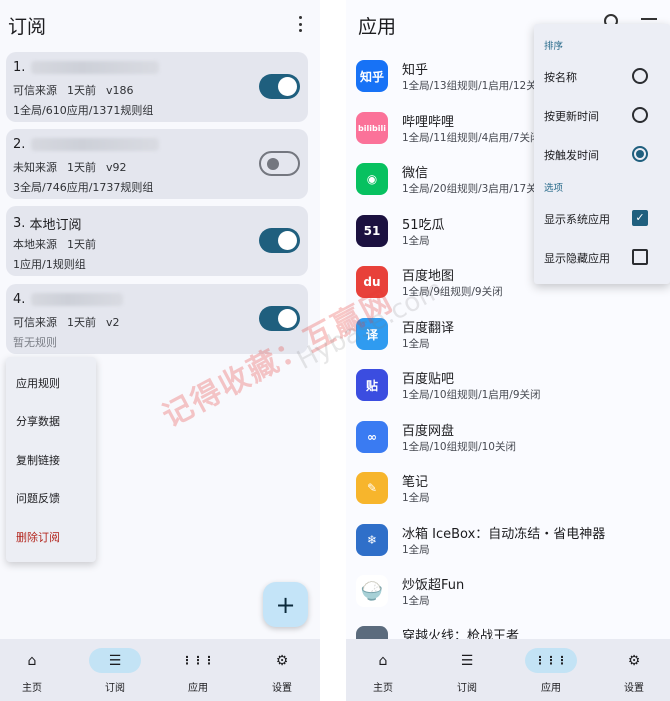 The image size is (670, 701). What do you see at coordinates (571, 155) in the screenshot?
I see `sort-by-trigger-label: 按触发时间` at bounding box center [571, 155].